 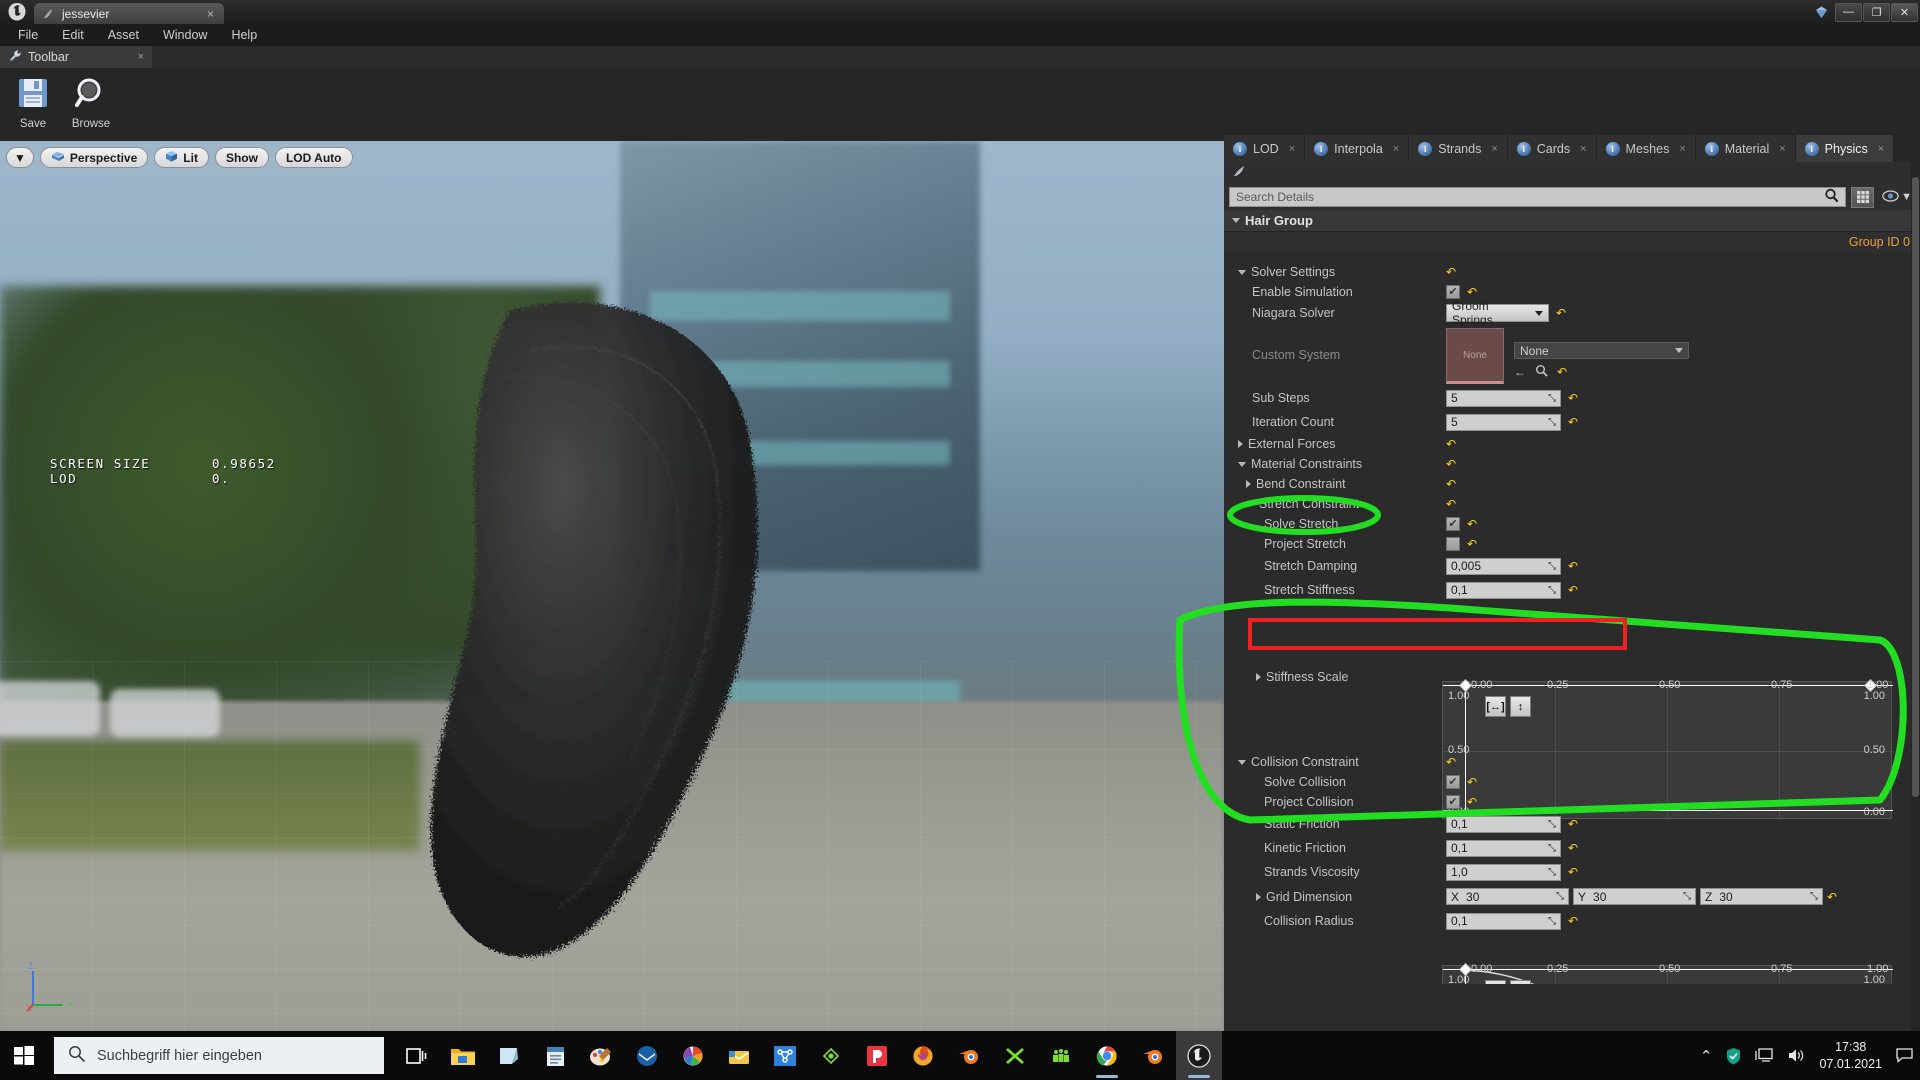 What do you see at coordinates (1503, 872) in the screenshot?
I see `strands-viscosity-input: 1,0 ⤡` at bounding box center [1503, 872].